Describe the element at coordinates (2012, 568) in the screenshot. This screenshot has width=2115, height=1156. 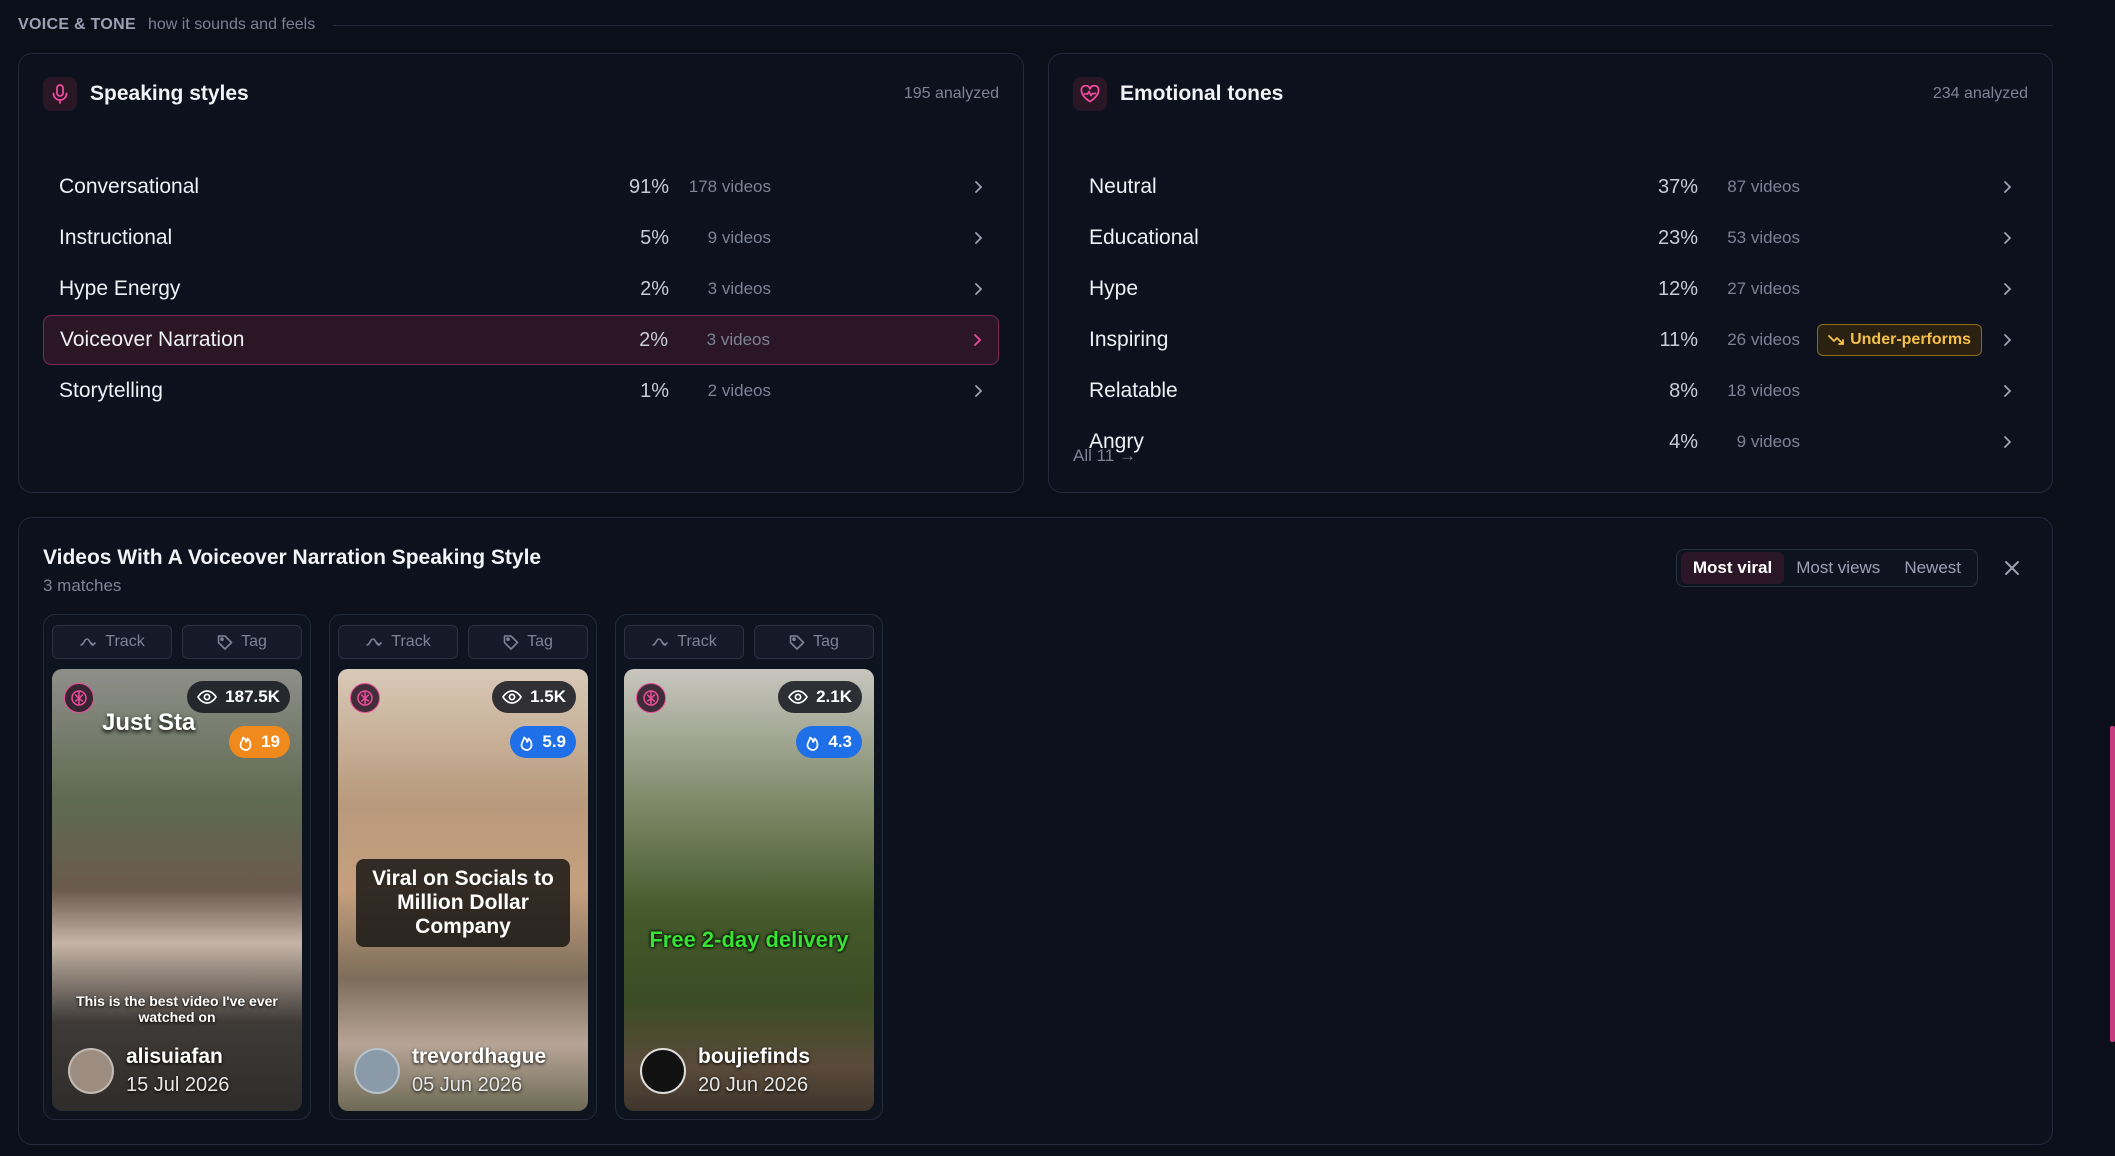
I see `close-icon` at that location.